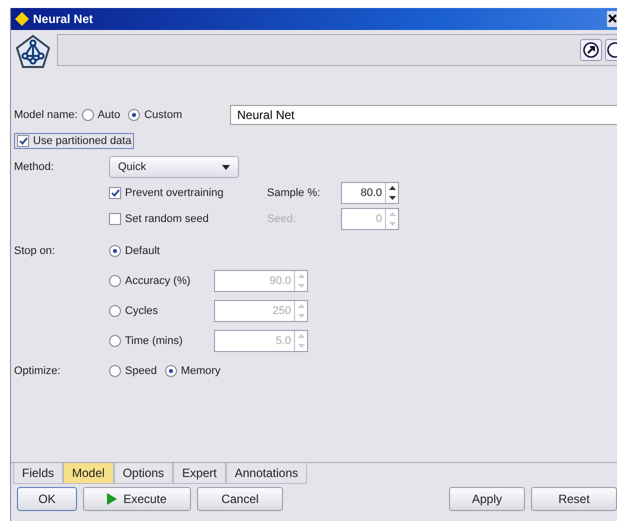 Image resolution: width=617 pixels, height=521 pixels. I want to click on radio-label: Default, so click(142, 251).